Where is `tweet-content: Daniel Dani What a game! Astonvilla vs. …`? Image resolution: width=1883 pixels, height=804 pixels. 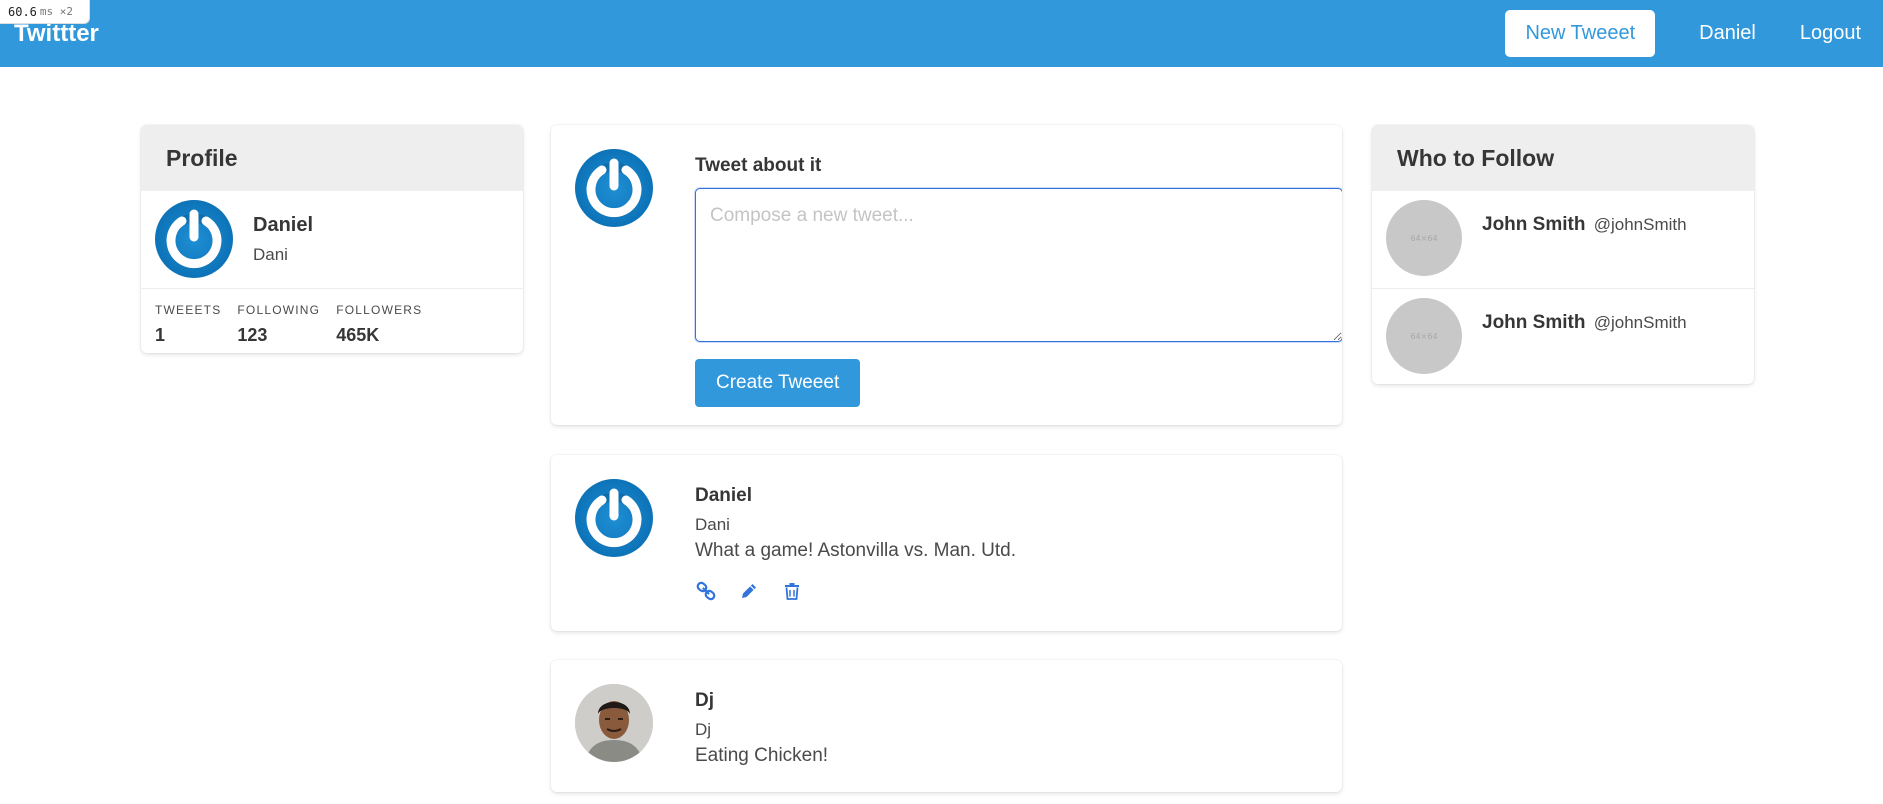
tweet-content: Daniel Dani What a game! Astonvilla vs. … is located at coordinates (855, 540).